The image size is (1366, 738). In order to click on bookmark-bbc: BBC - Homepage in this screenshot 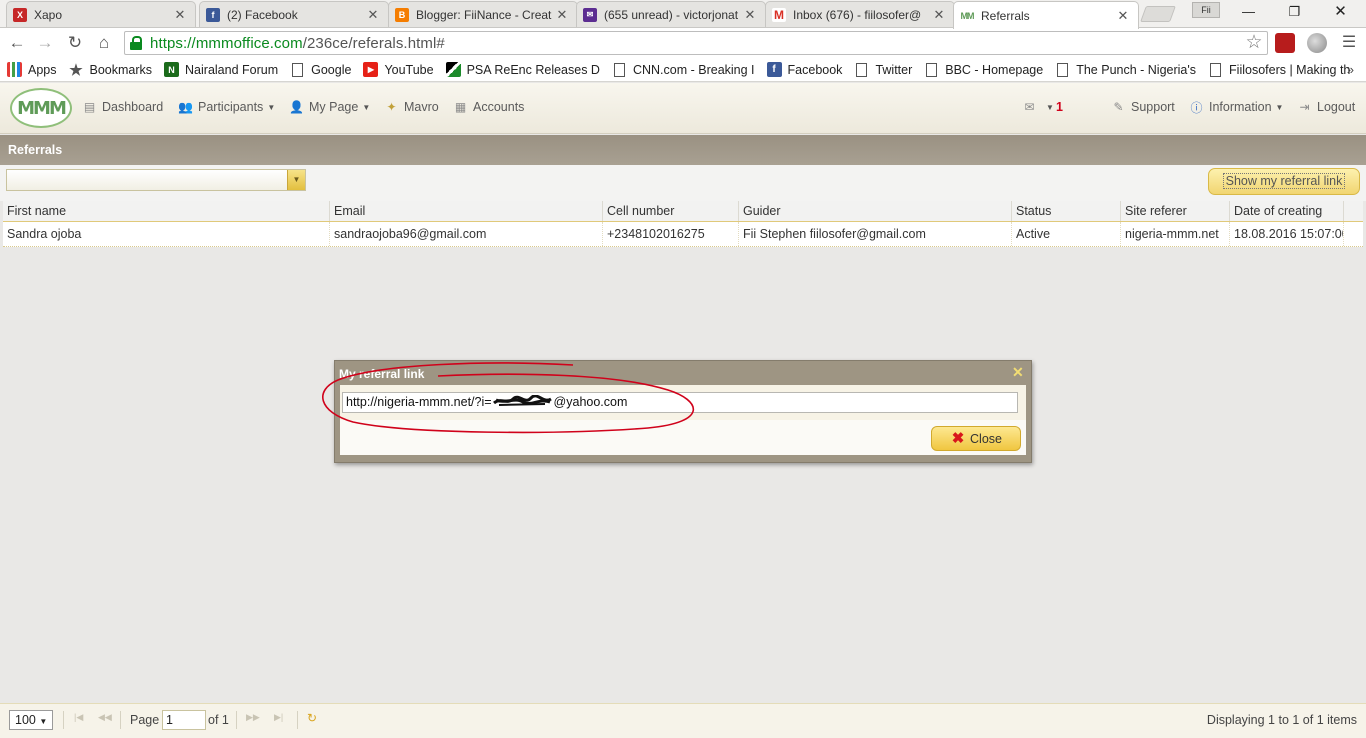, I will do `click(983, 69)`.